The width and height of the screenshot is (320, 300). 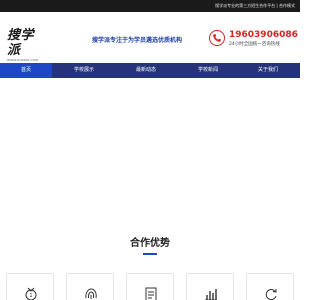 I want to click on advantage-card: 1, so click(x=30, y=286).